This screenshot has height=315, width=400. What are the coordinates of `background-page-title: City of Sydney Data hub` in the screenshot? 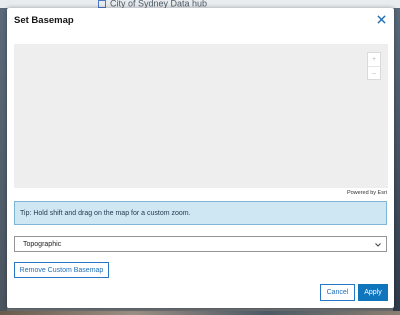 It's located at (152, 4).